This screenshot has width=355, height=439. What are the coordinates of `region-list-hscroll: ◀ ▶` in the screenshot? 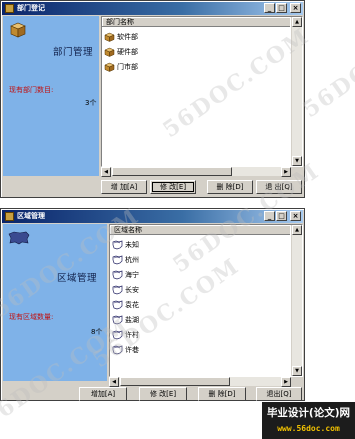 It's located at (200, 382).